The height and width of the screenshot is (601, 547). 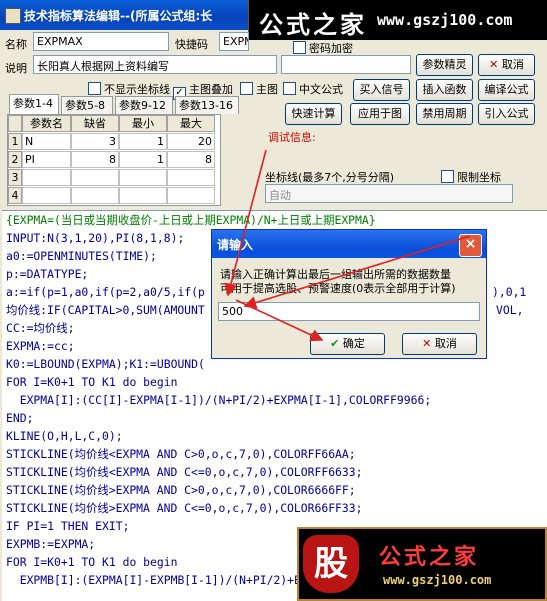 What do you see at coordinates (95, 238) in the screenshot?
I see `code-line: INPUT:N(3,1,20),PI(8,1,8);` at bounding box center [95, 238].